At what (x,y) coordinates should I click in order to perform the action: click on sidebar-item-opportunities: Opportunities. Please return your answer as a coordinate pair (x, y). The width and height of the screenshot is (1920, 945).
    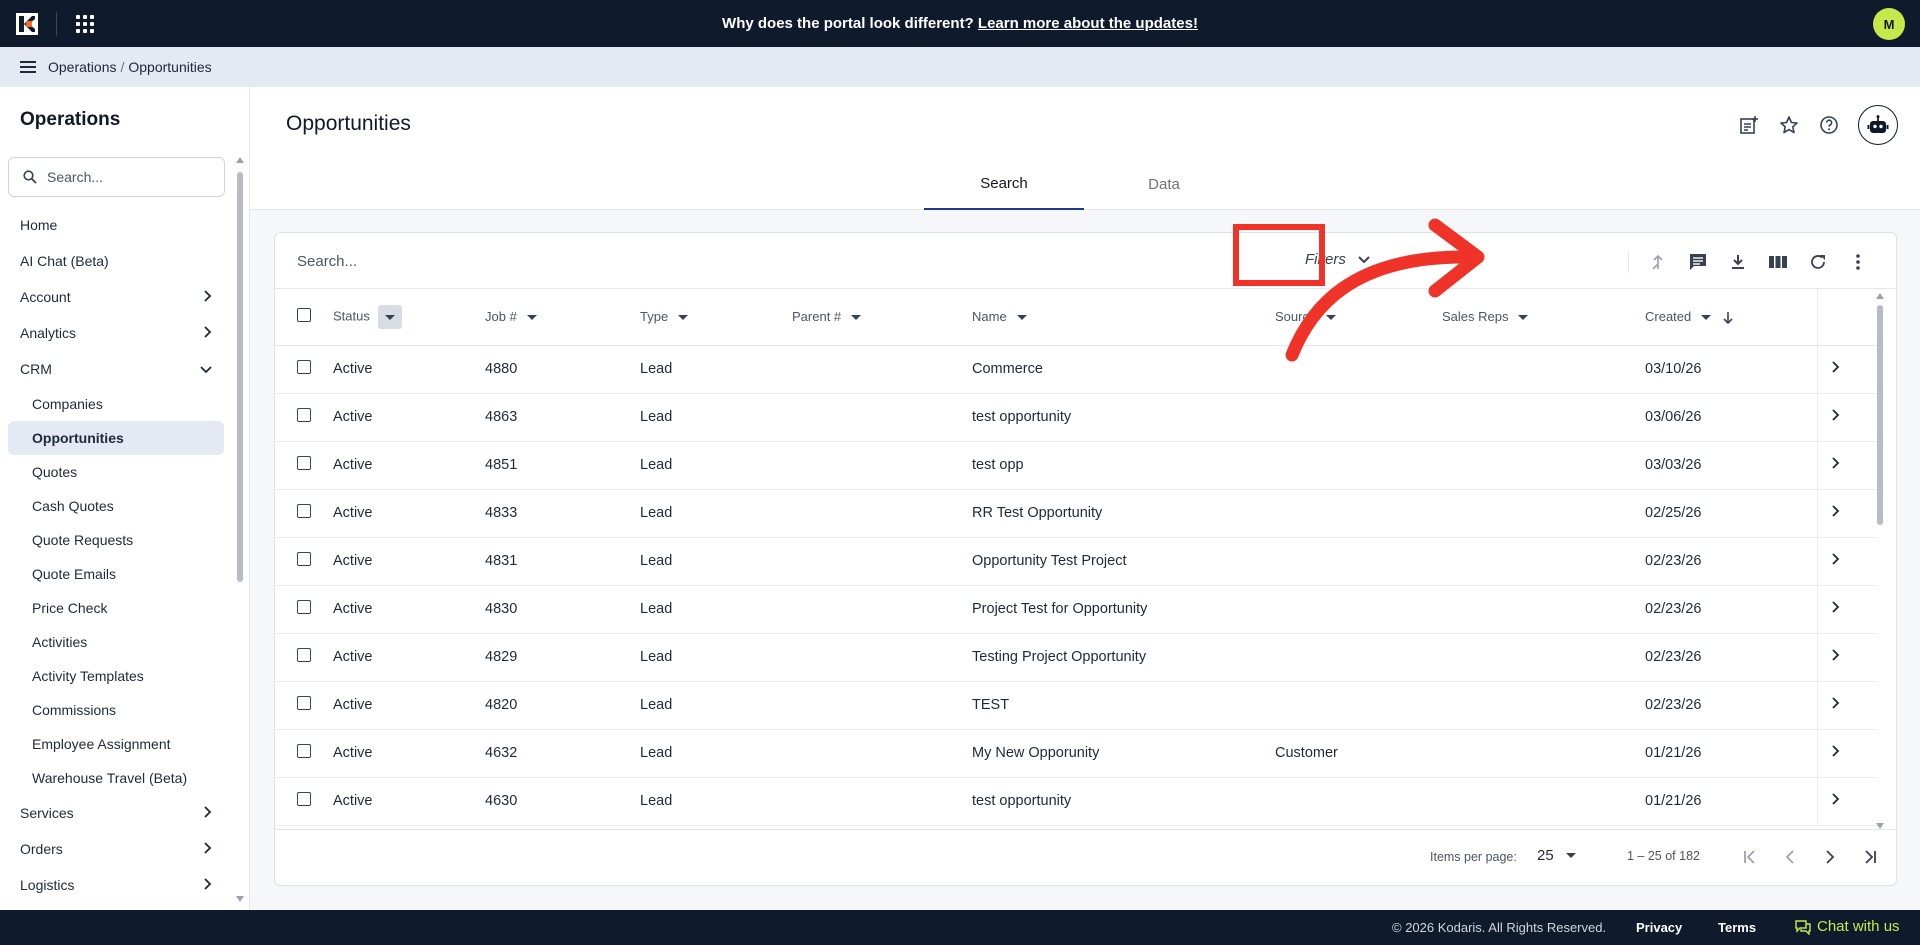
    Looking at the image, I should click on (116, 438).